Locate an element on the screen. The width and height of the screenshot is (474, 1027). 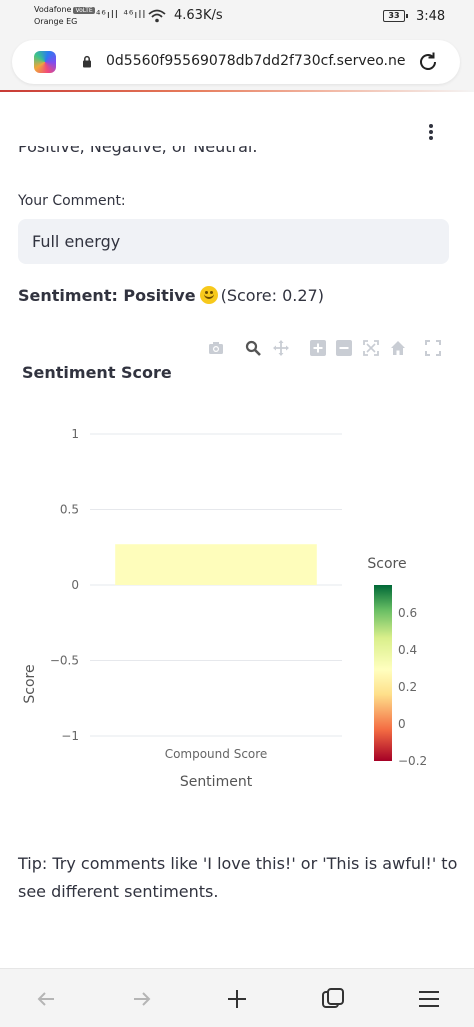
browser-toolbar: 0d5560f95569078db7dd2f730cf.serveo.ne is located at coordinates (237, 64).